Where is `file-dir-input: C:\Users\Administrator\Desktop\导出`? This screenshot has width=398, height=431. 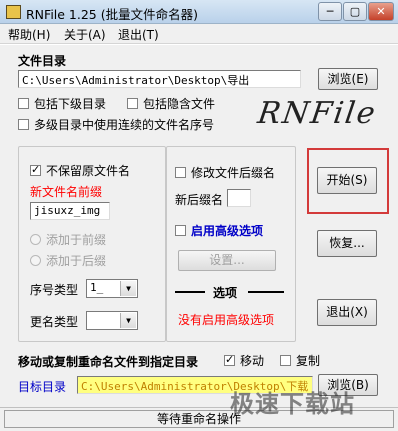 file-dir-input: C:\Users\Administrator\Desktop\导出 is located at coordinates (159, 79).